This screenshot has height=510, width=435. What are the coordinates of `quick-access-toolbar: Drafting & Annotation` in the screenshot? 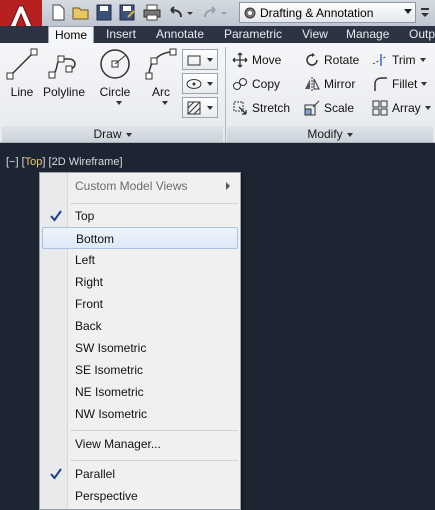 It's located at (217, 21).